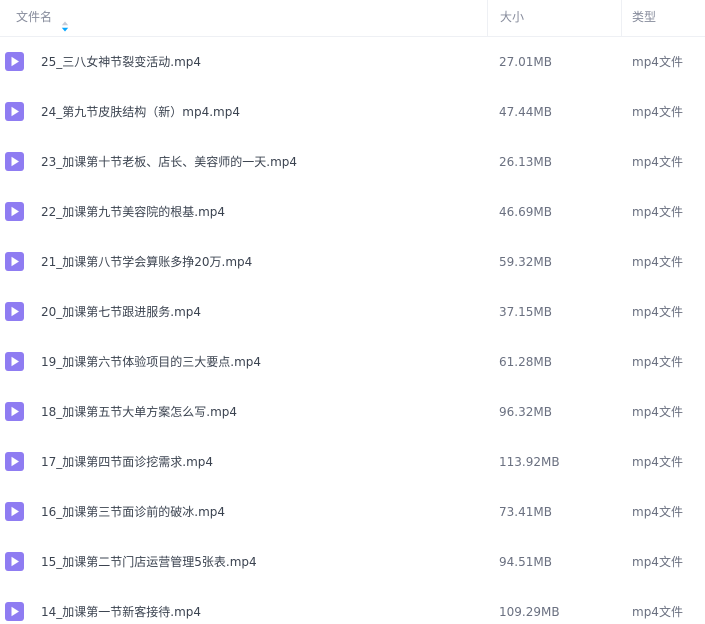  I want to click on file-name: 15_加课第二节门店运营管理5张表.mp4, so click(149, 562).